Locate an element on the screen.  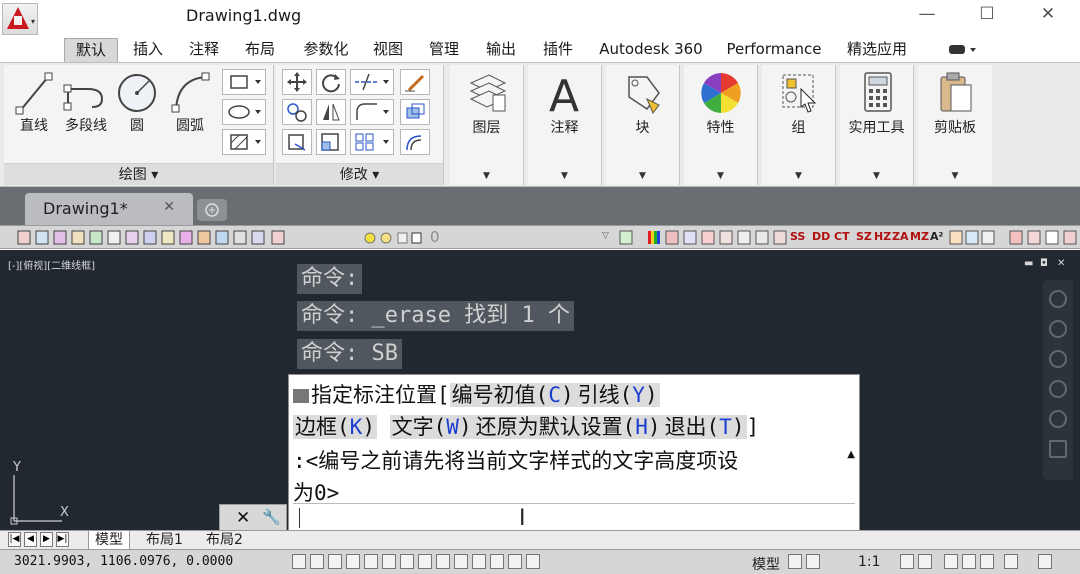
clean-screen-icon is located at coordinates (1045, 561).